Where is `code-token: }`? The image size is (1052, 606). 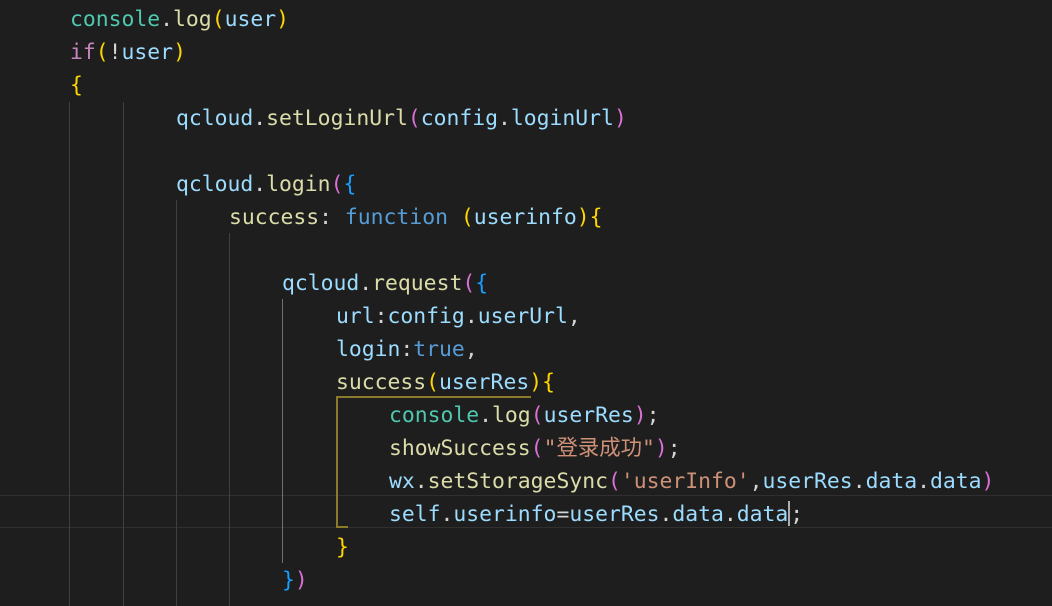 code-token: } is located at coordinates (288, 580).